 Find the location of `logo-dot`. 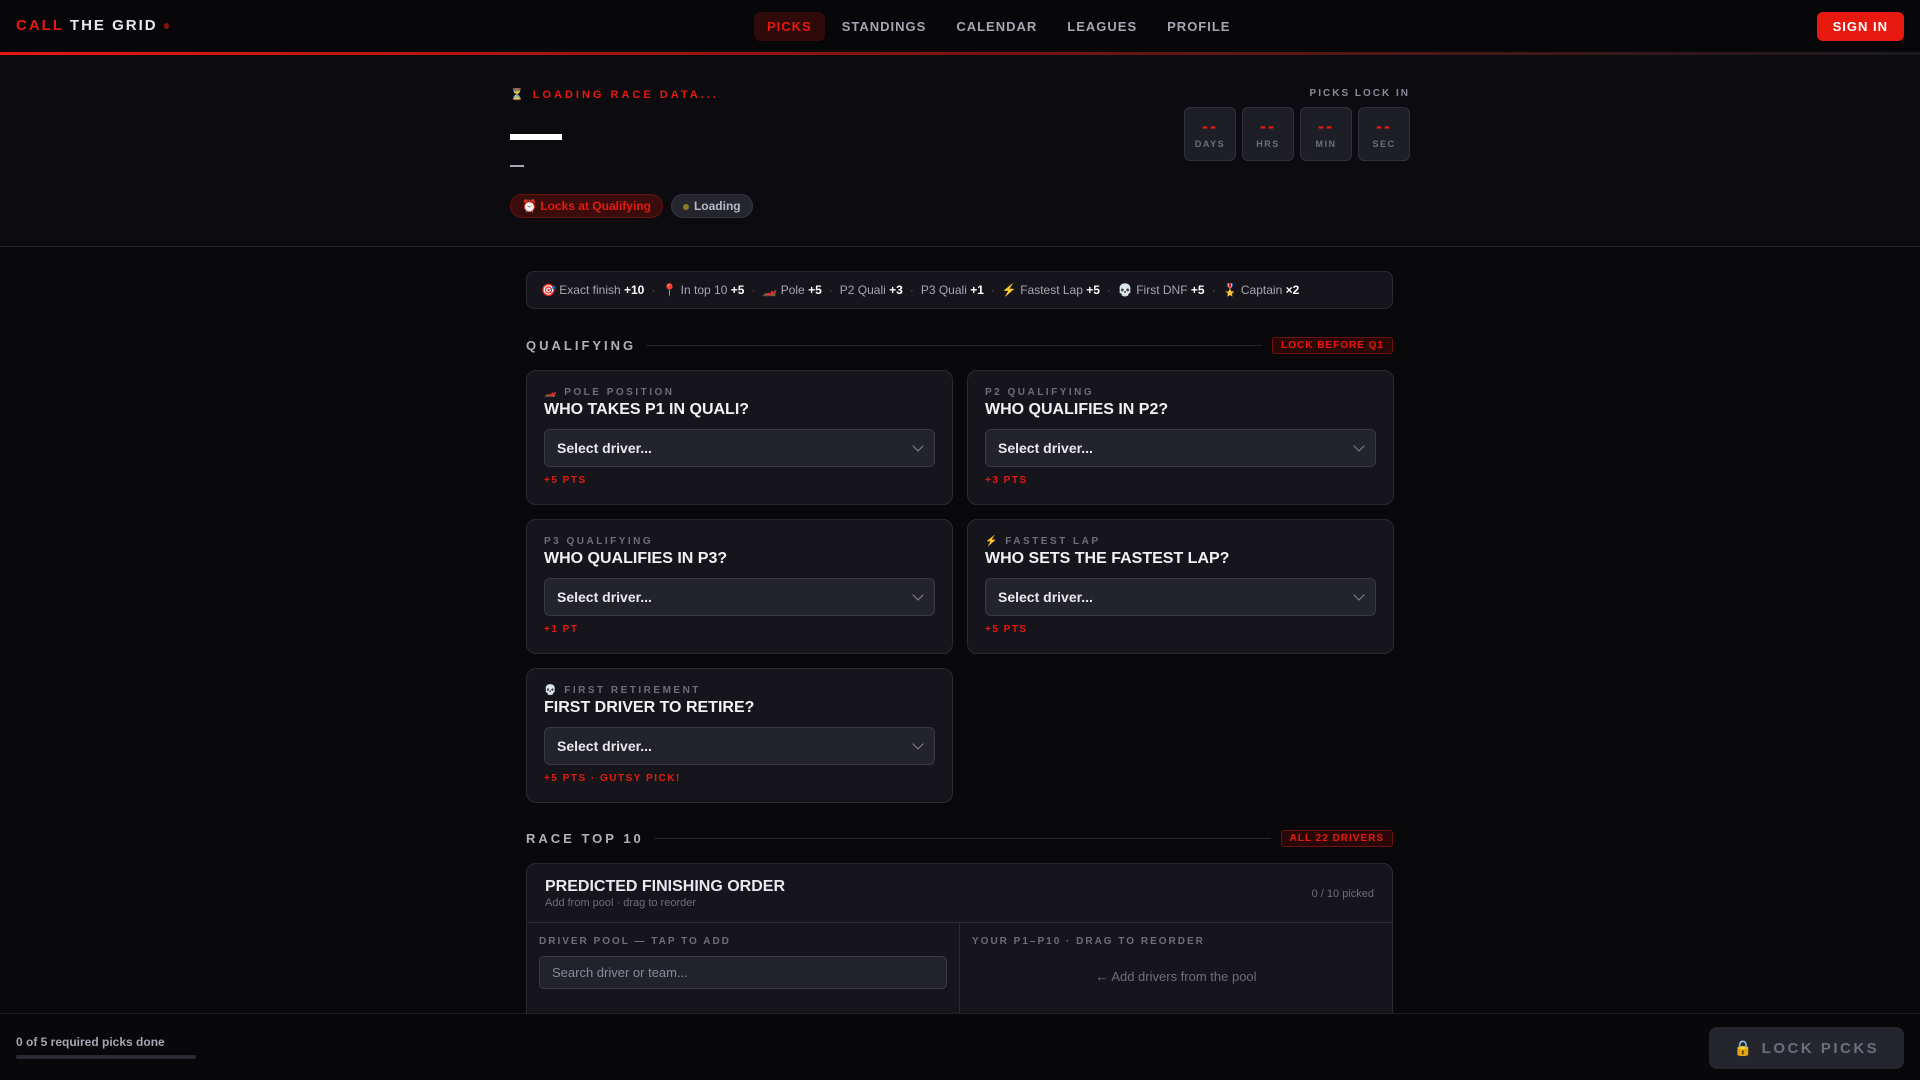

logo-dot is located at coordinates (166, 26).